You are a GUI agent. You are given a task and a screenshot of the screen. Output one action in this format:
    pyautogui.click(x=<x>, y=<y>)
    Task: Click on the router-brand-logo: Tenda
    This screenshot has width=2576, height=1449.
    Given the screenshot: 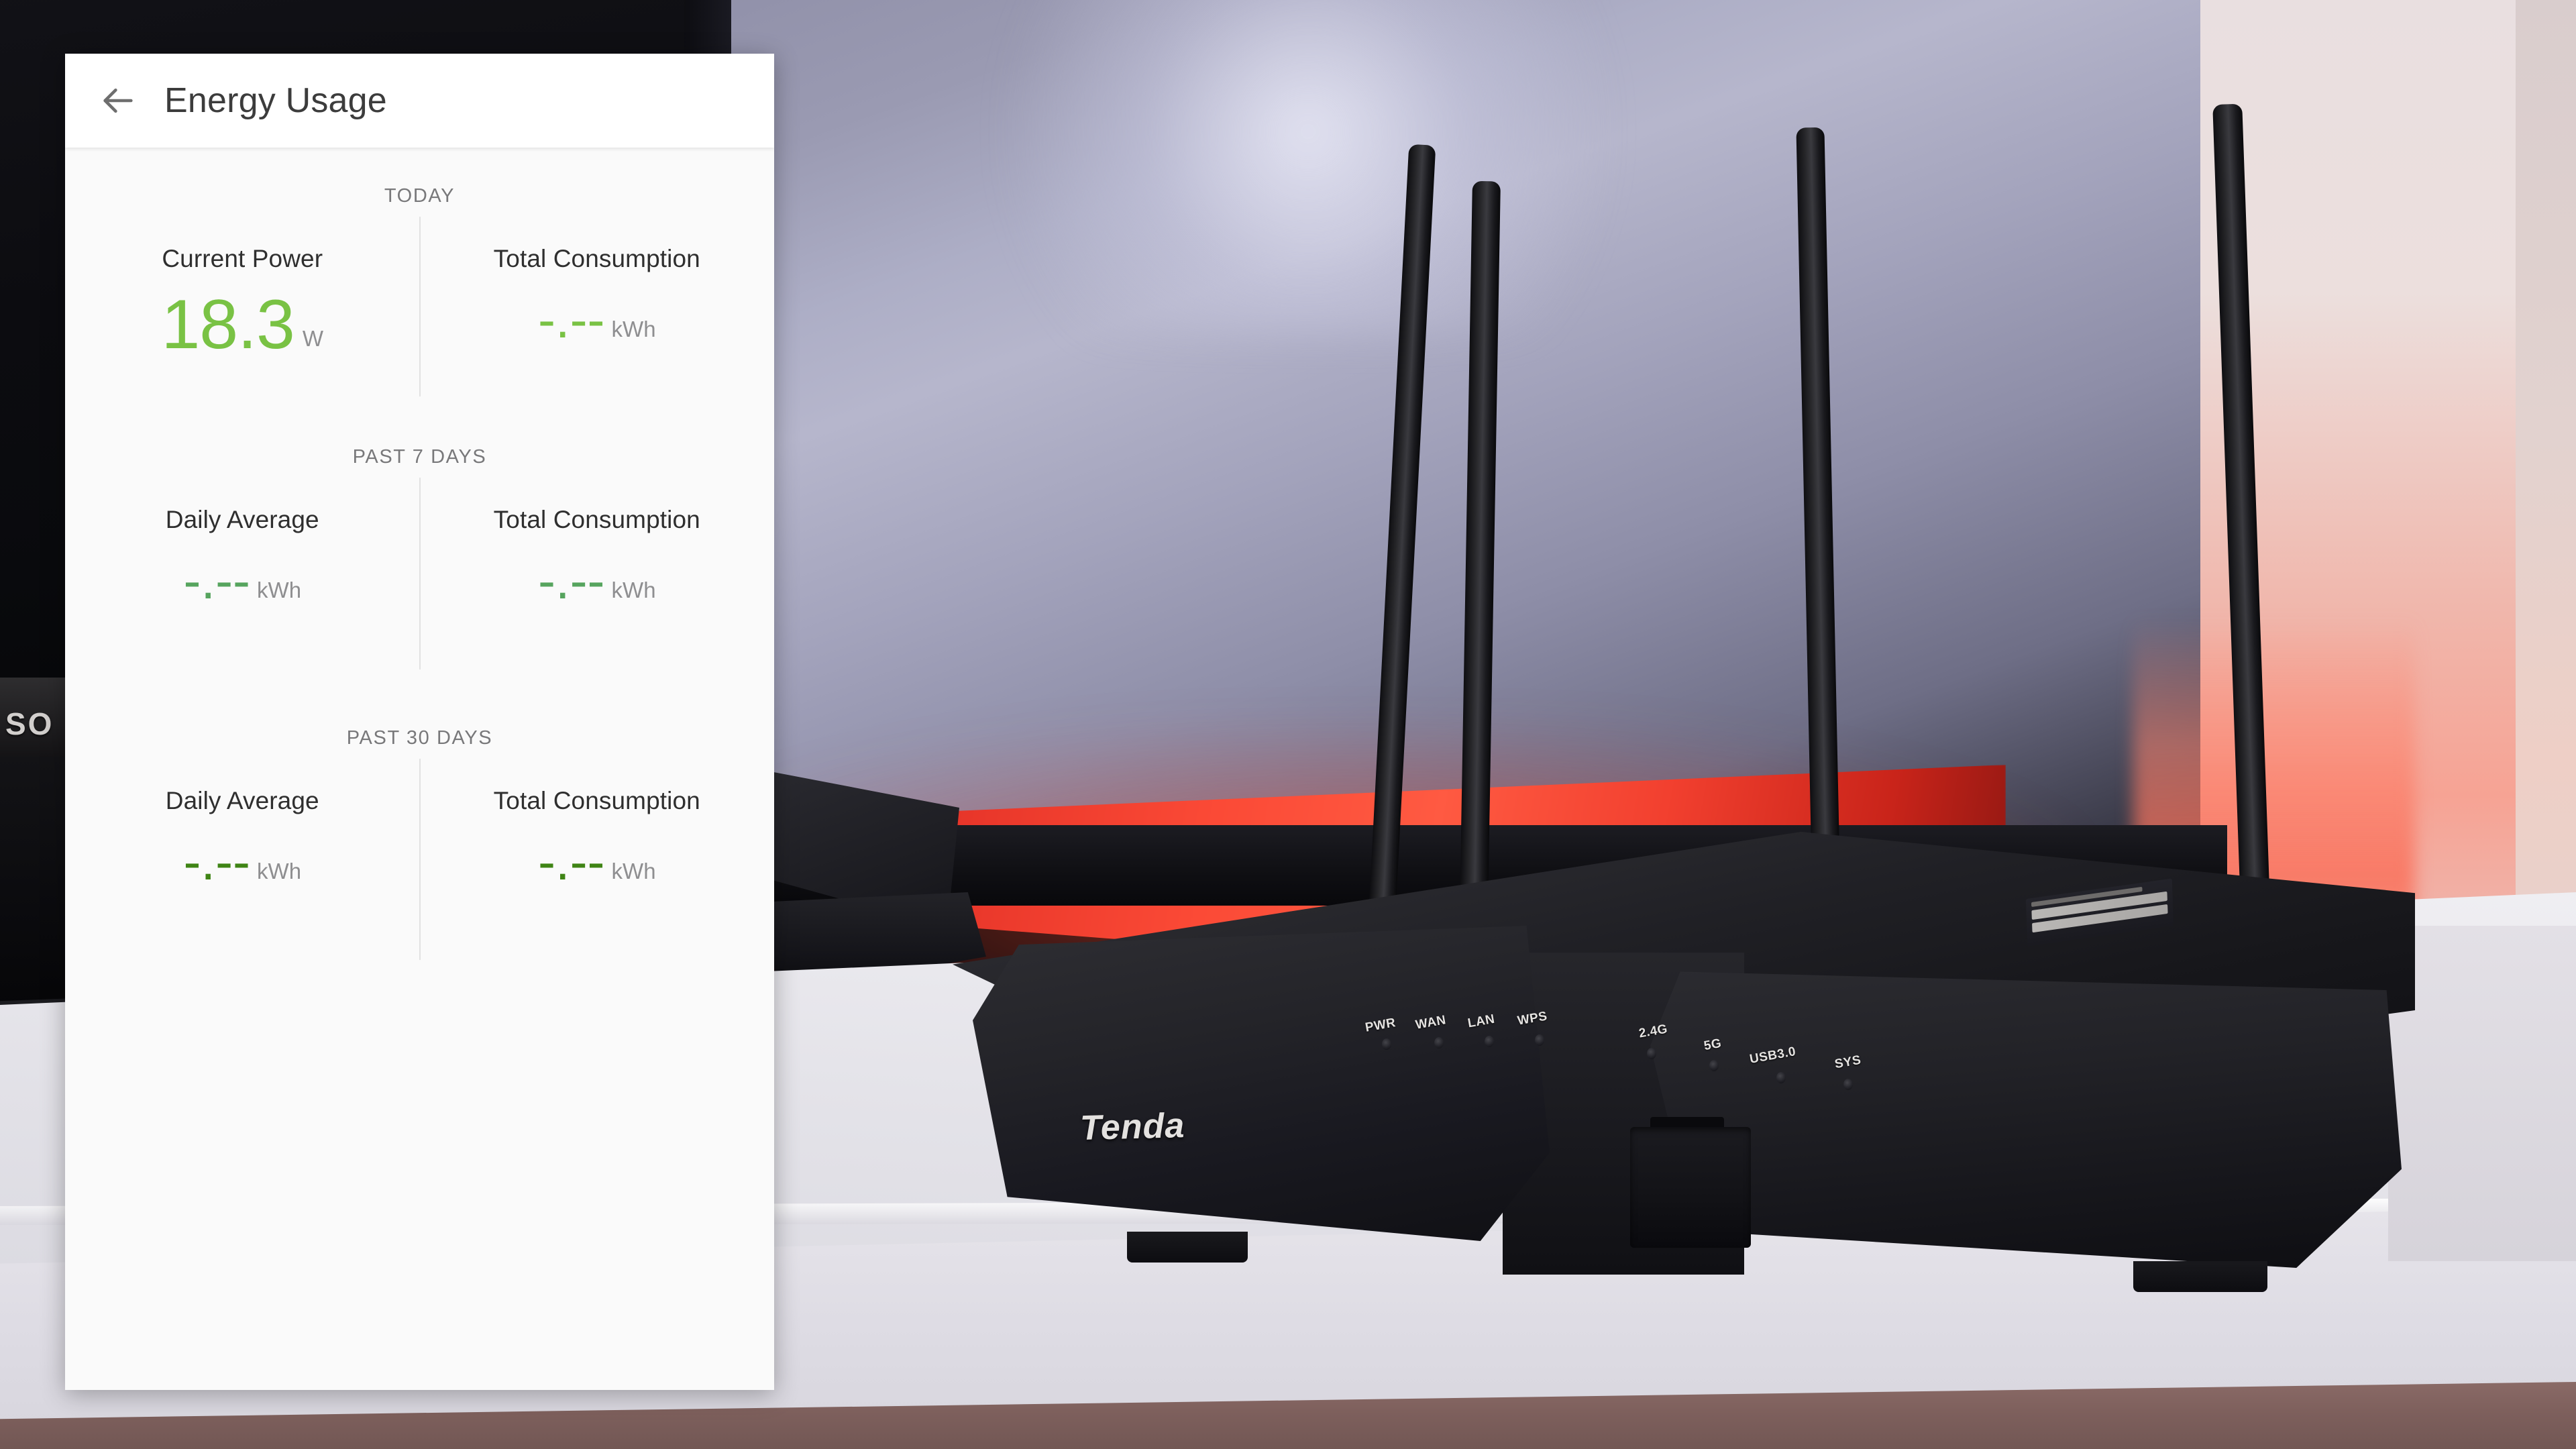 What is the action you would take?
    pyautogui.click(x=1132, y=1127)
    